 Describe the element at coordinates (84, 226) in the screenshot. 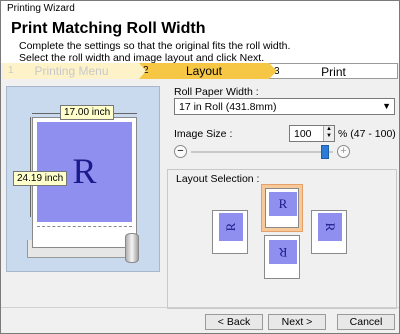

I see `cut-line` at that location.